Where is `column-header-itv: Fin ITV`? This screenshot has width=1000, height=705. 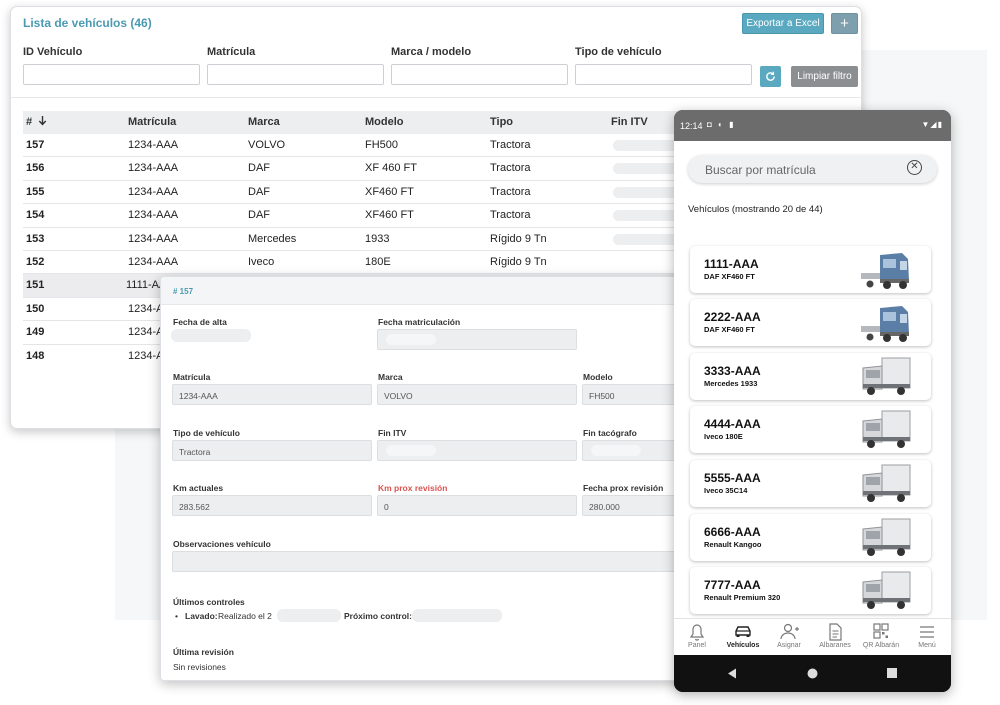
column-header-itv: Fin ITV is located at coordinates (629, 122).